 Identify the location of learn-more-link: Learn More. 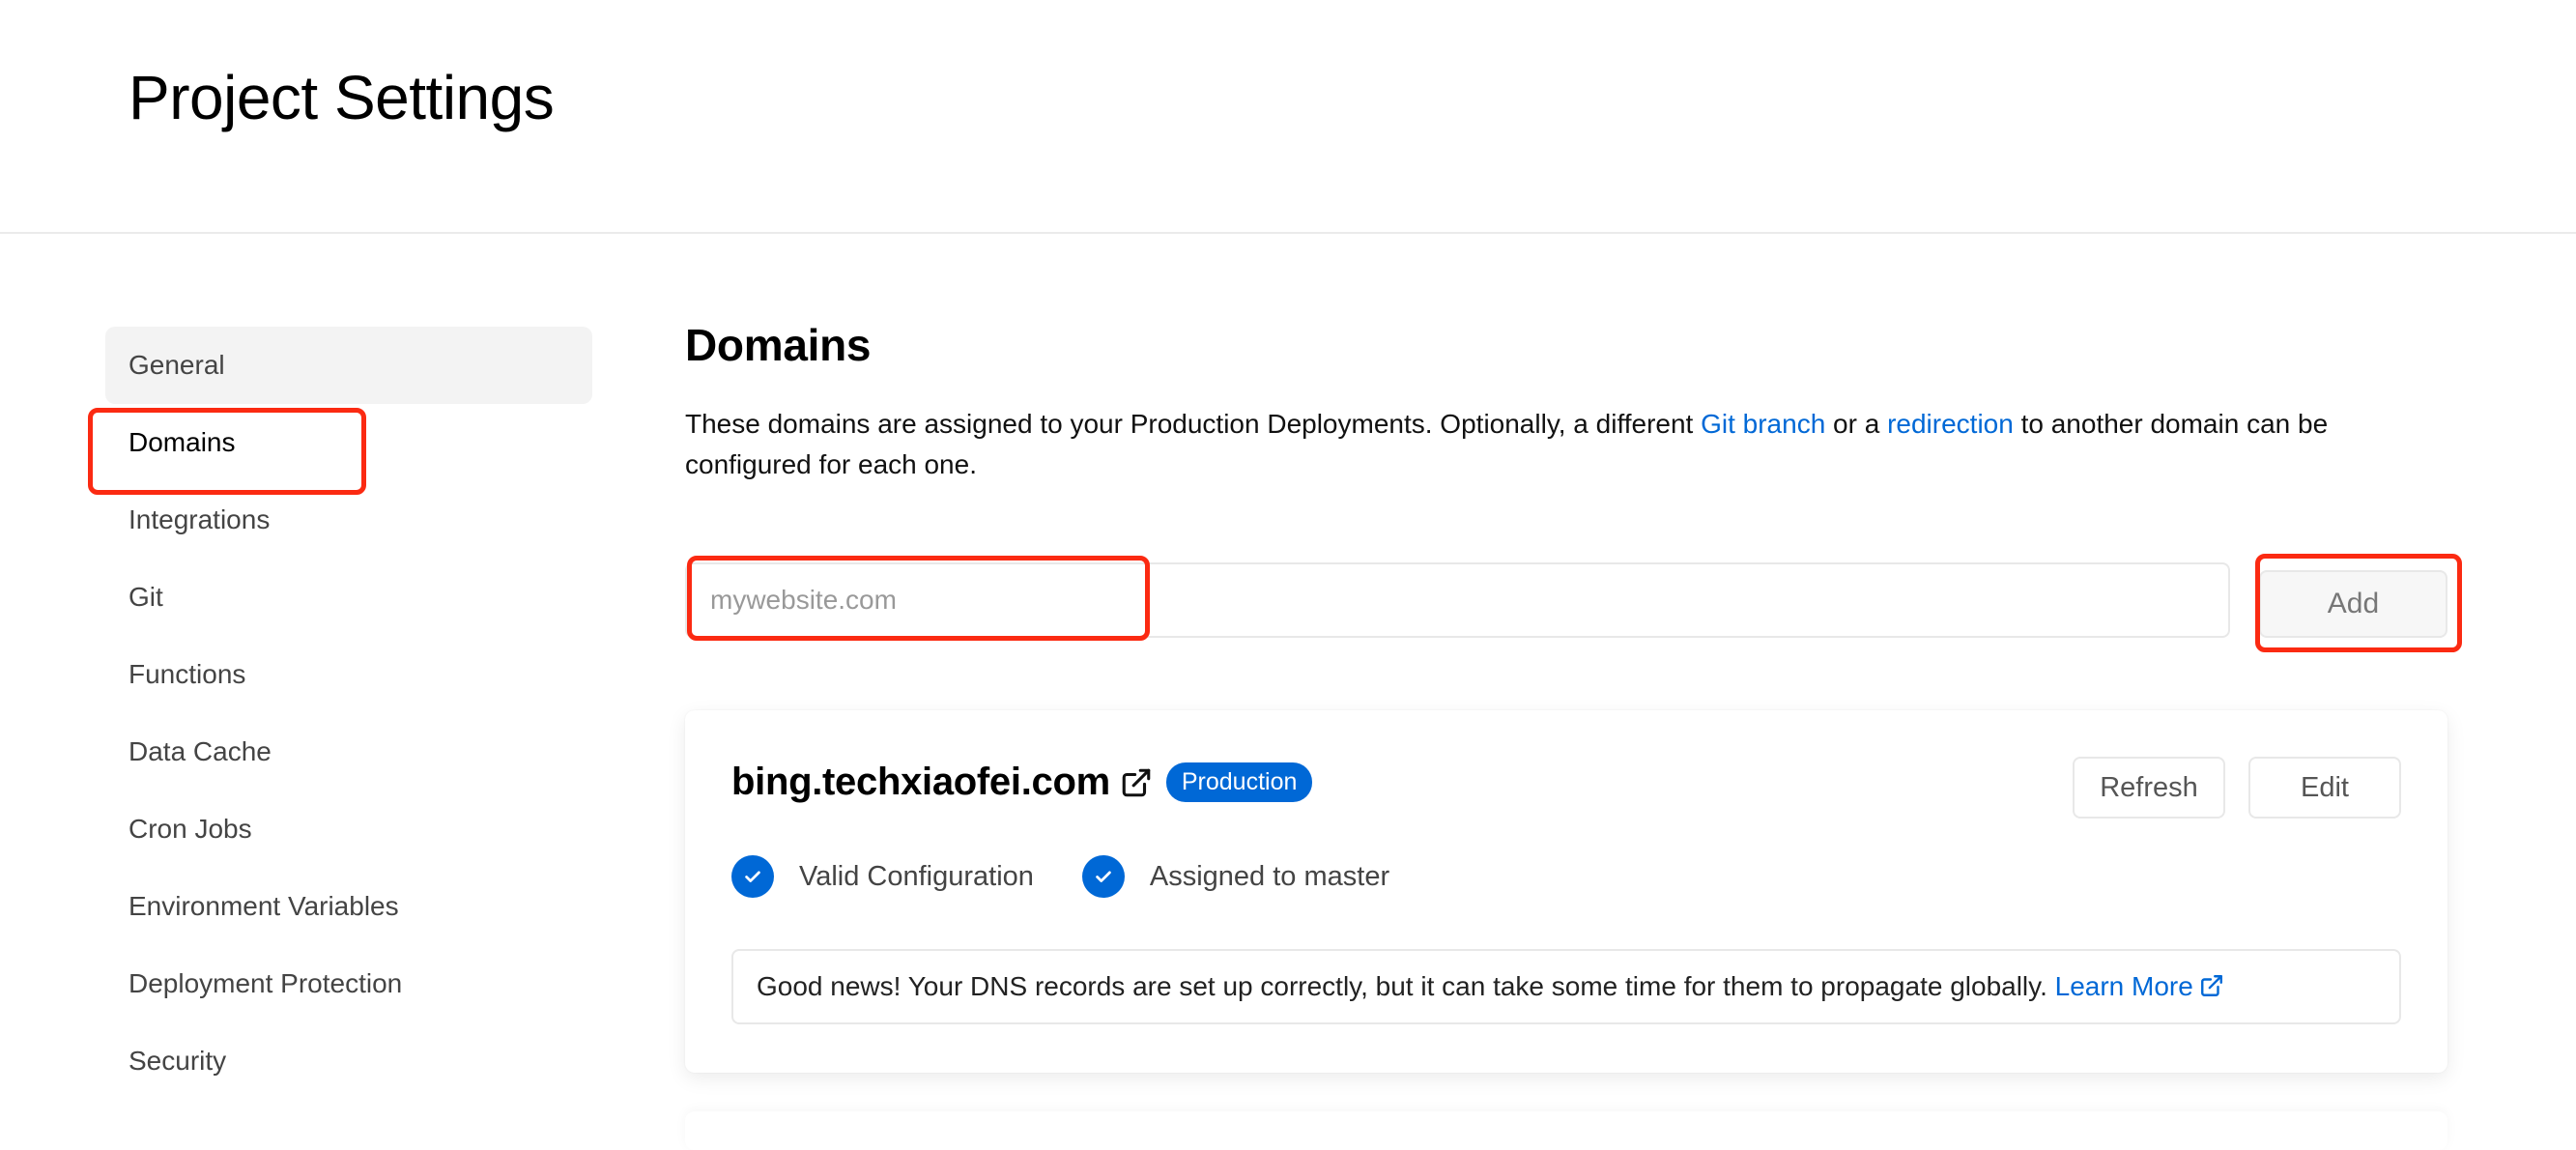
(2124, 986).